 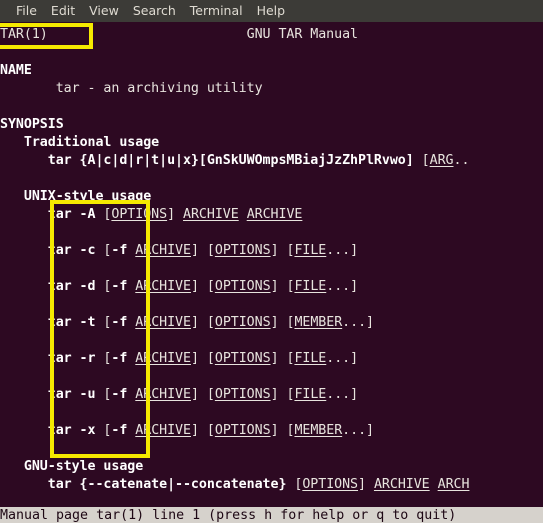 What do you see at coordinates (167, 484) in the screenshot?
I see `man-text-segment: tar {--catenate|--concatenate}` at bounding box center [167, 484].